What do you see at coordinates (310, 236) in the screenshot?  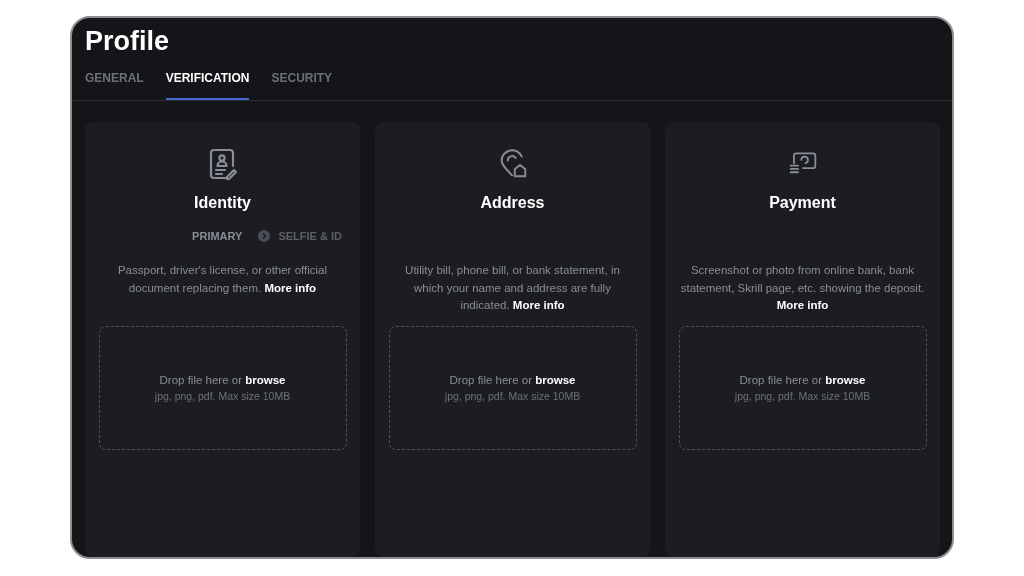 I see `step-label: SELFIE & ID` at bounding box center [310, 236].